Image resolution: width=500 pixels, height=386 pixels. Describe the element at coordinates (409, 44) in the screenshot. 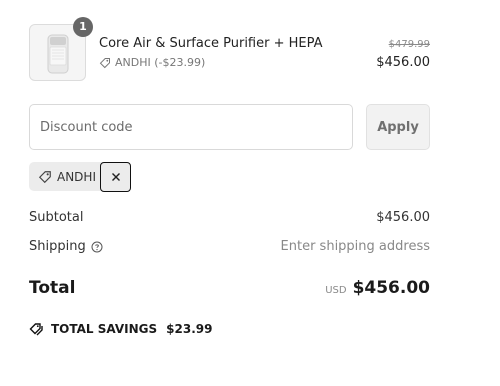

I see `original-price: $479.99` at that location.